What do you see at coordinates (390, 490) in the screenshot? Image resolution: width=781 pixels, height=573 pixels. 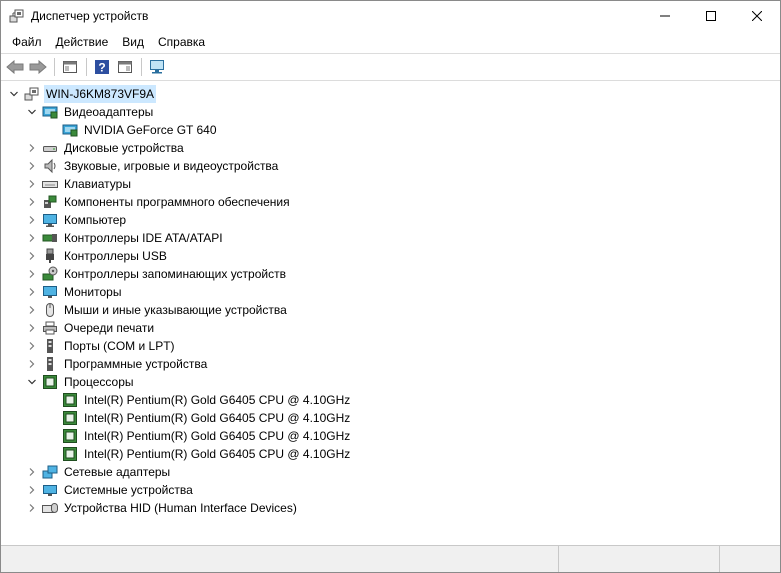 I see `tree-category: Системные устройства` at bounding box center [390, 490].